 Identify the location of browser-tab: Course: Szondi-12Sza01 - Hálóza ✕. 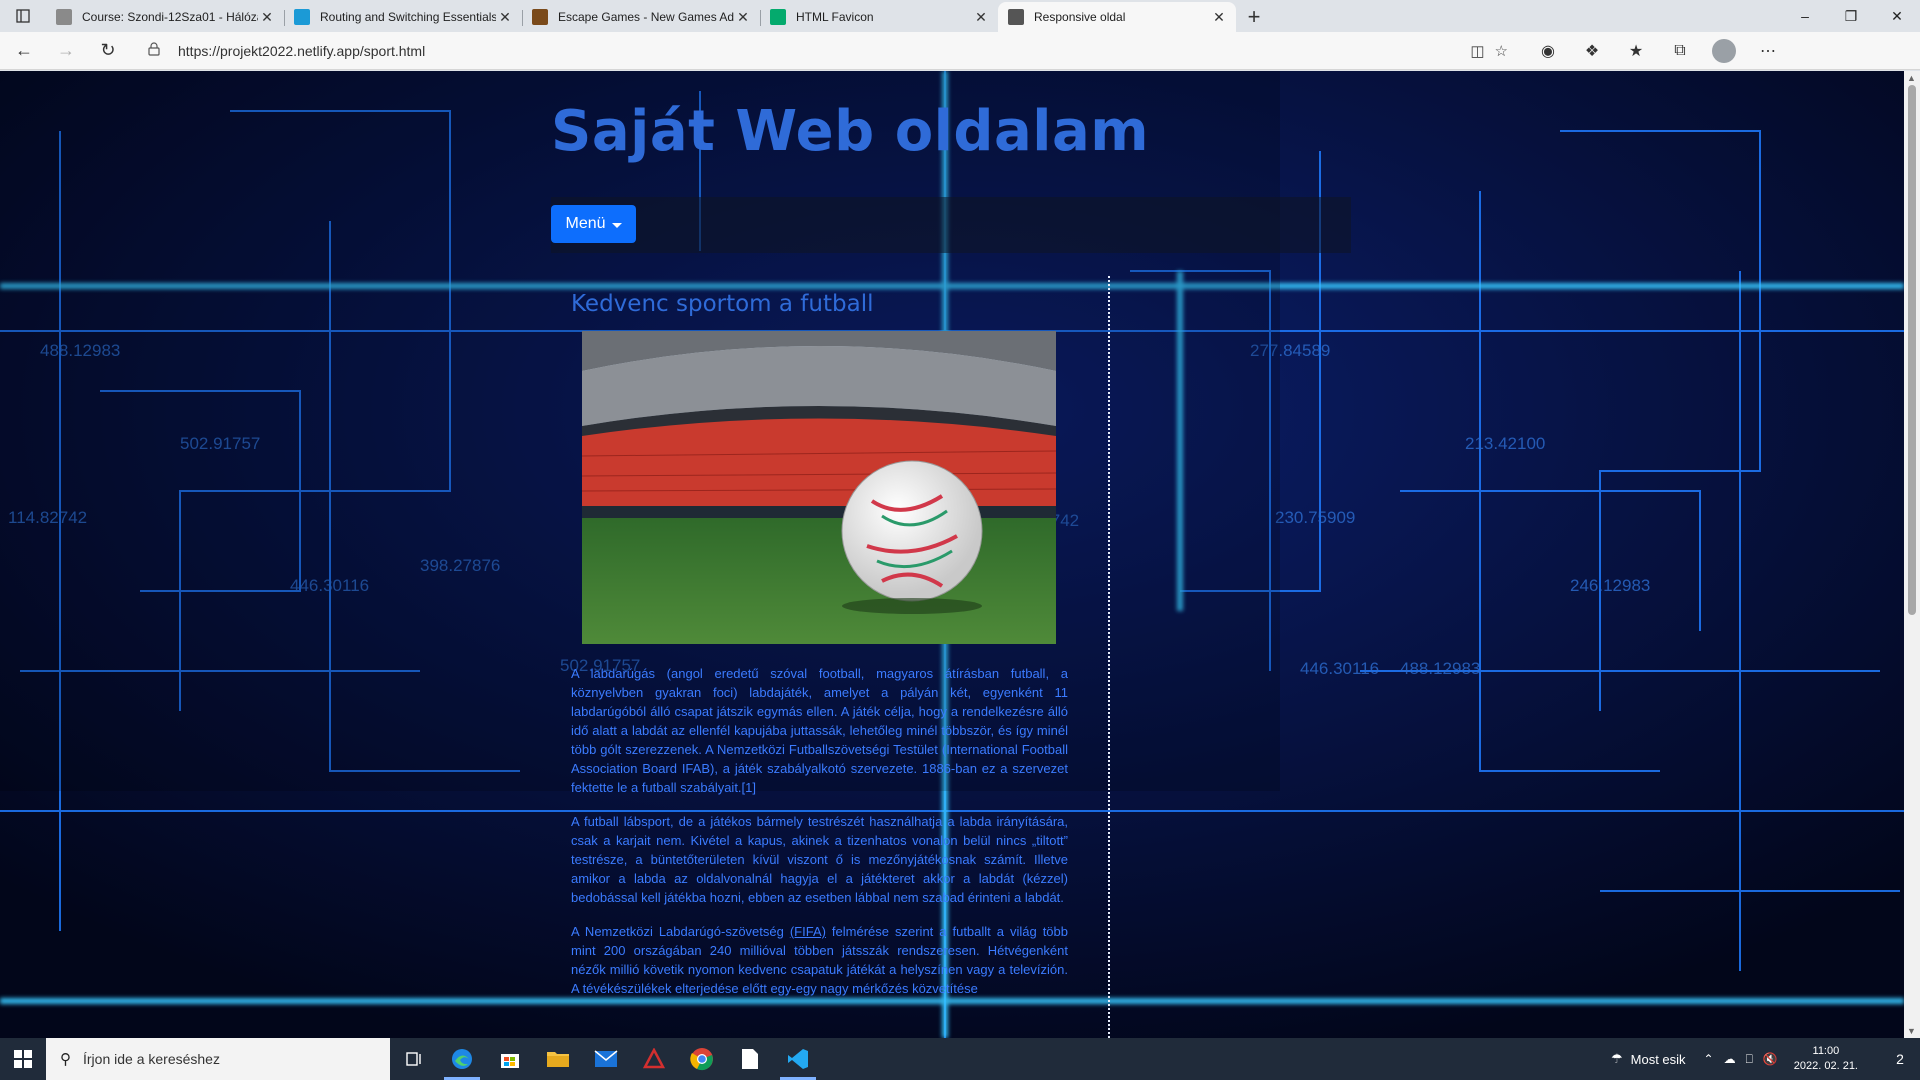
(165, 17).